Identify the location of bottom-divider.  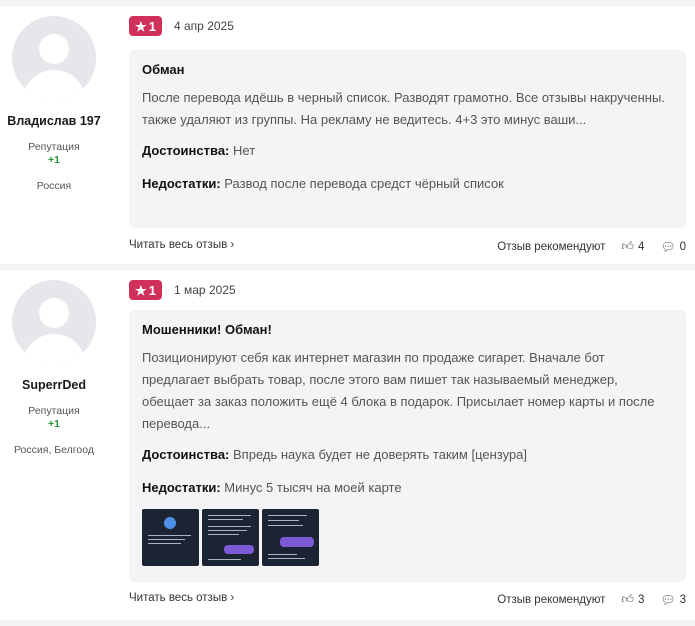
(347, 623).